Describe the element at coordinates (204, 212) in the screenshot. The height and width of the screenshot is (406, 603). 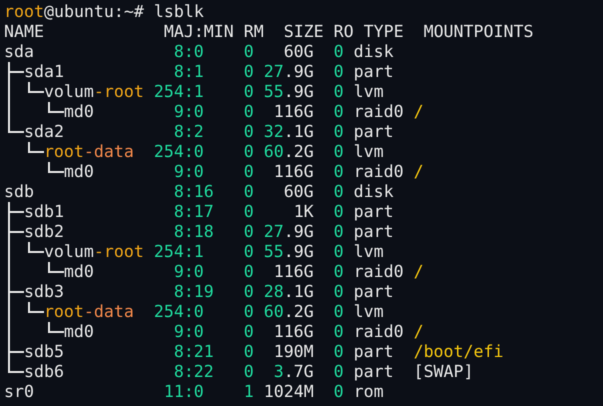
I see `terminal-line: sdb1 8:17 0 1K 0 part` at that location.